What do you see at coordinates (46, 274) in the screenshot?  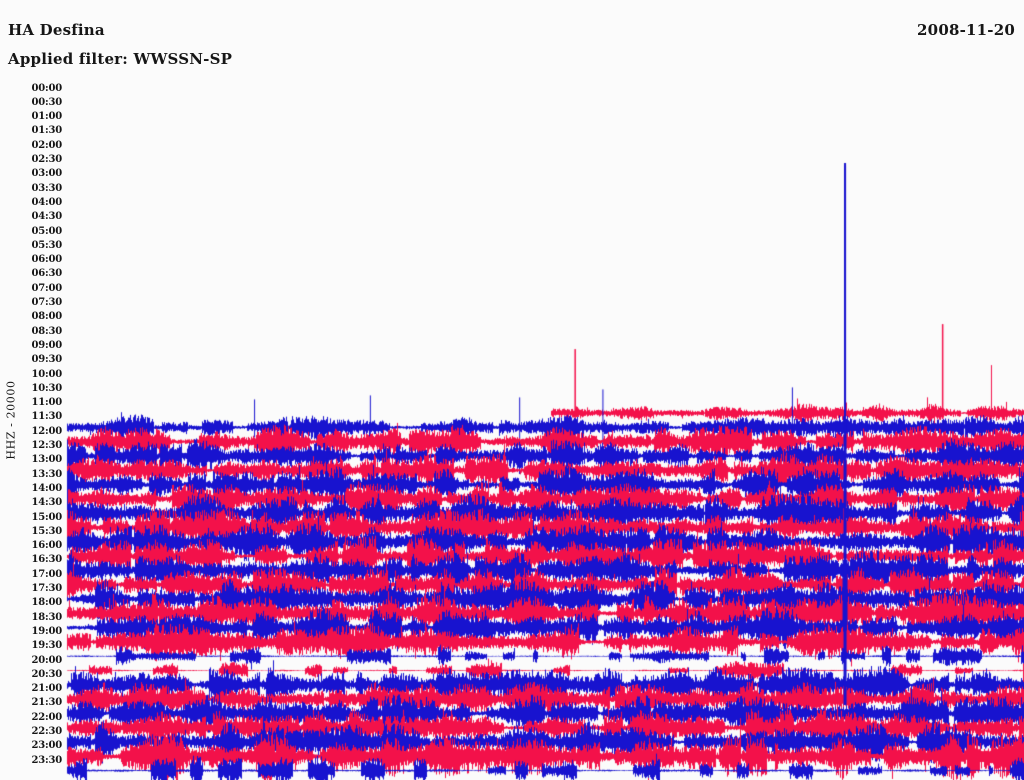 I see `time-label: 06:30` at bounding box center [46, 274].